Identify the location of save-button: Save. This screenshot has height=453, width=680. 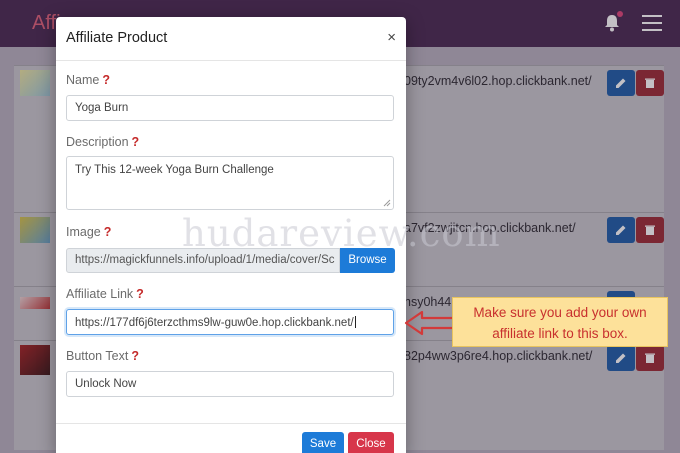
(323, 442).